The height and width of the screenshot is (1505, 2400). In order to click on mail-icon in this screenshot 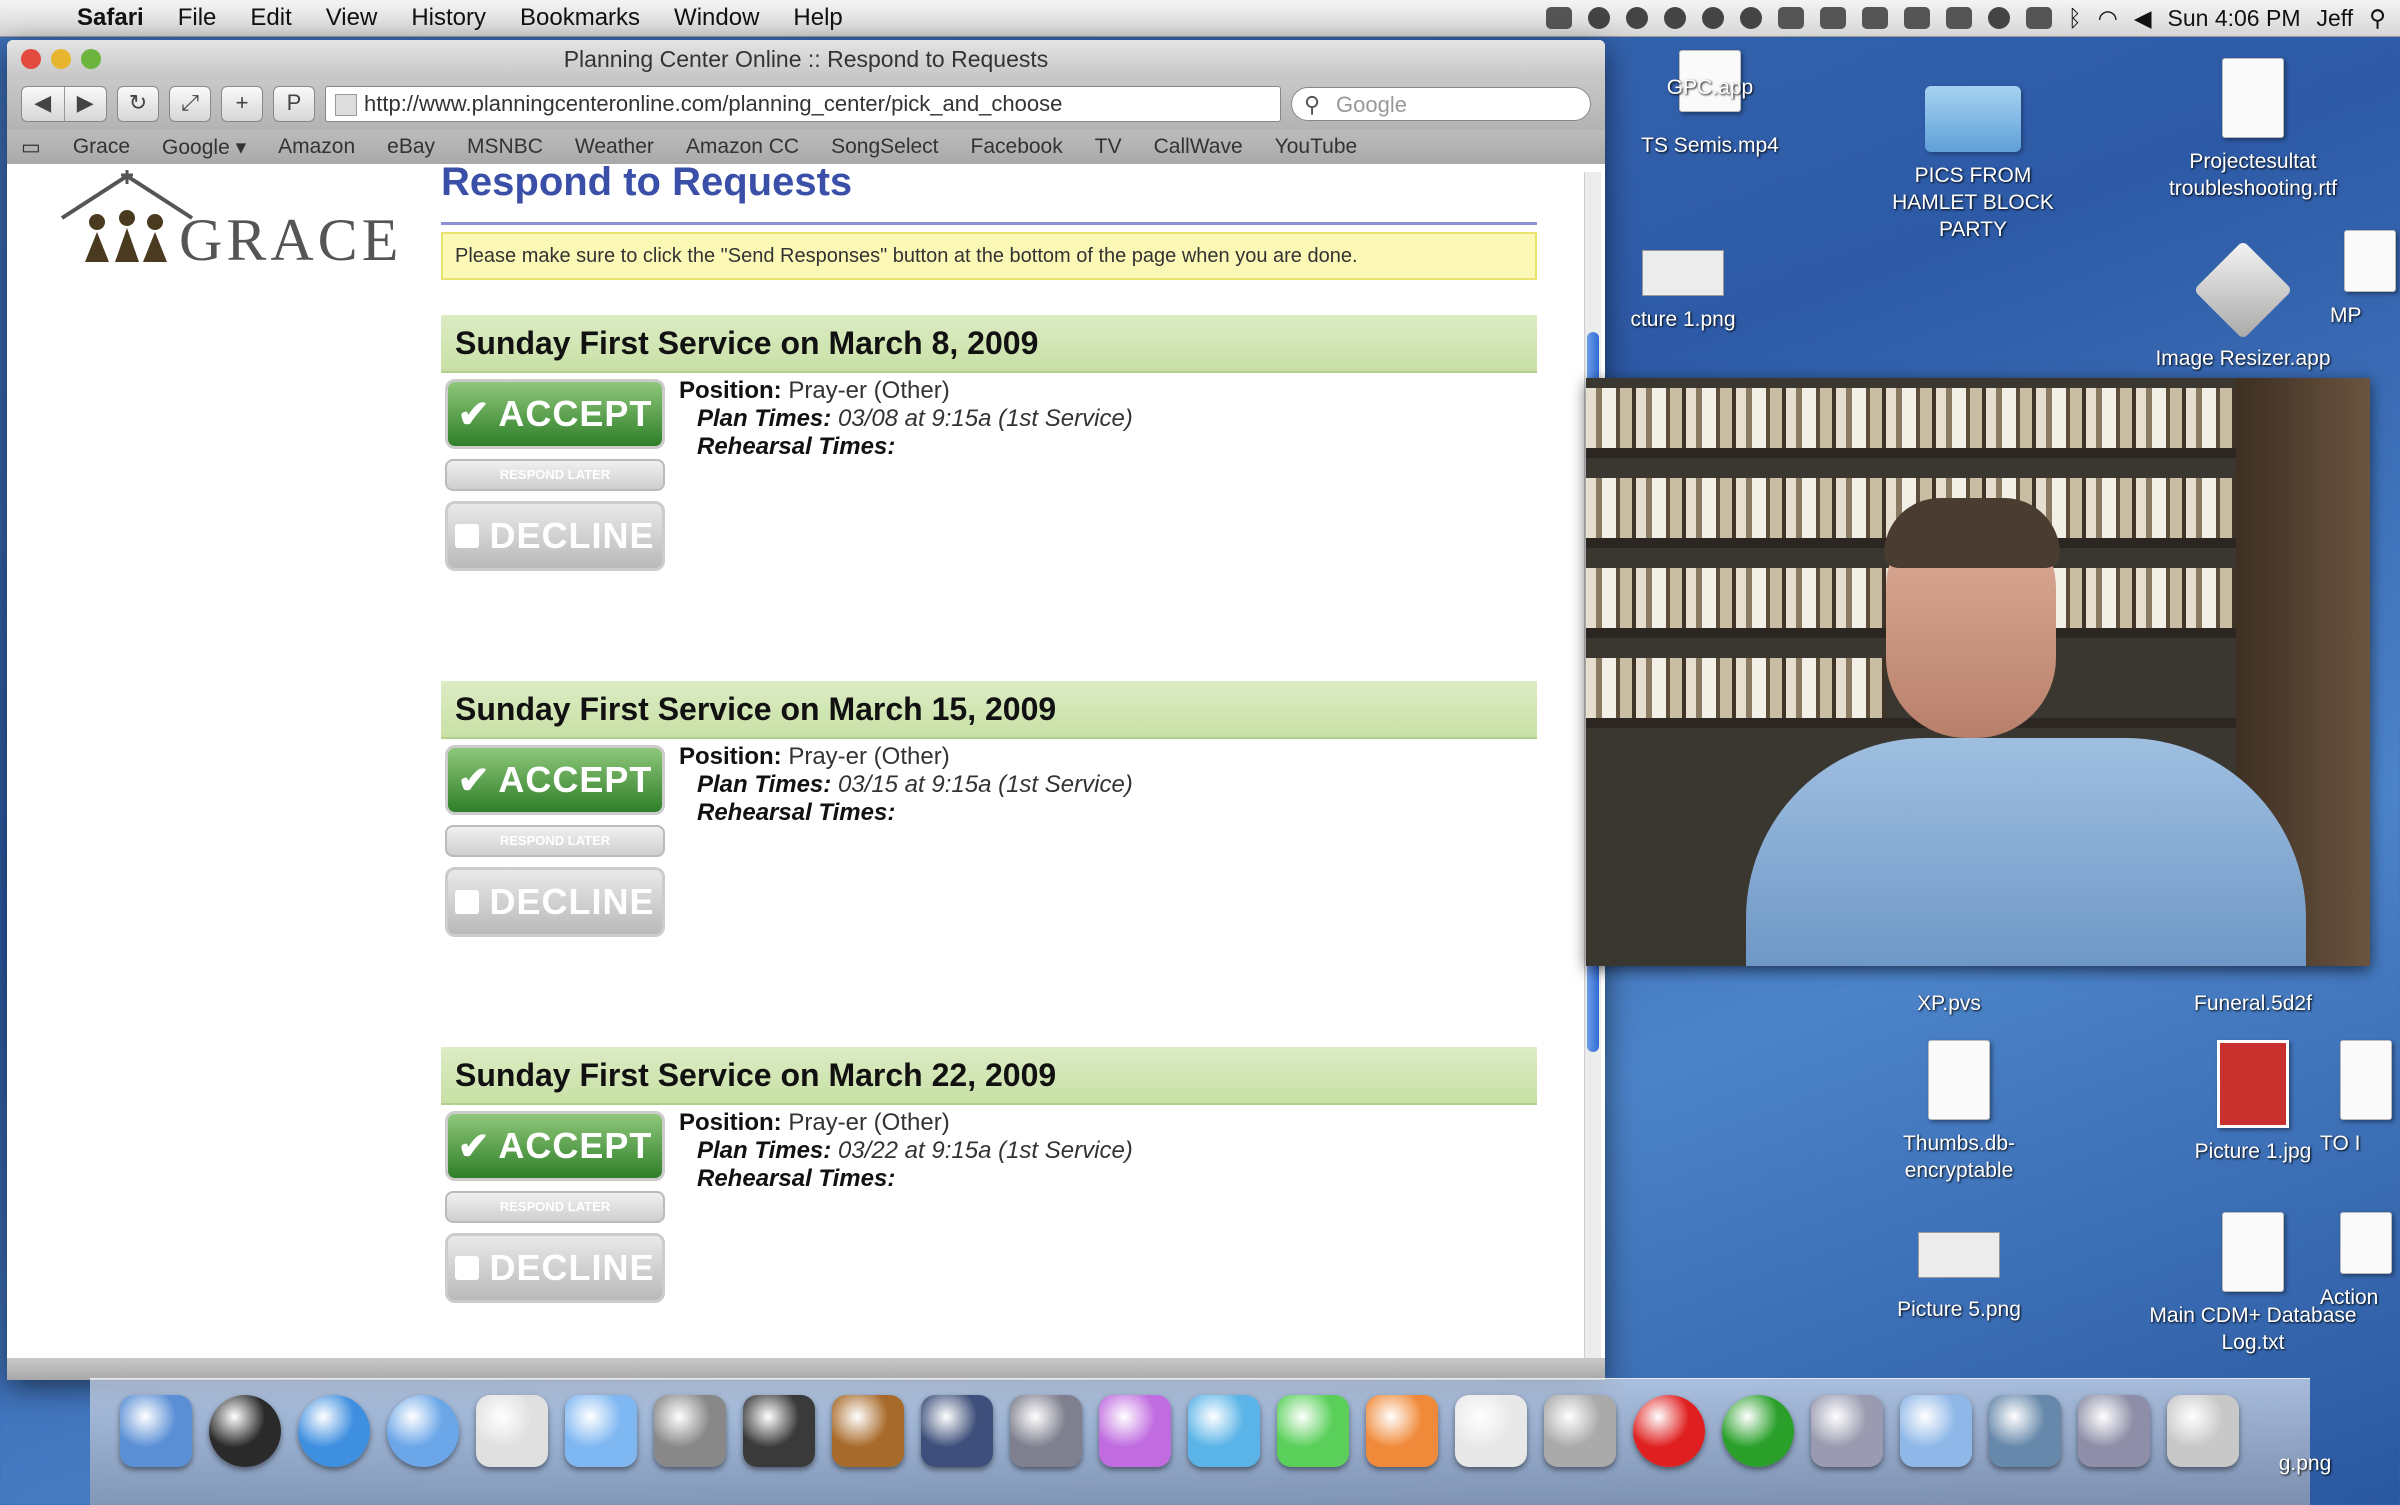, I will do `click(512, 1431)`.